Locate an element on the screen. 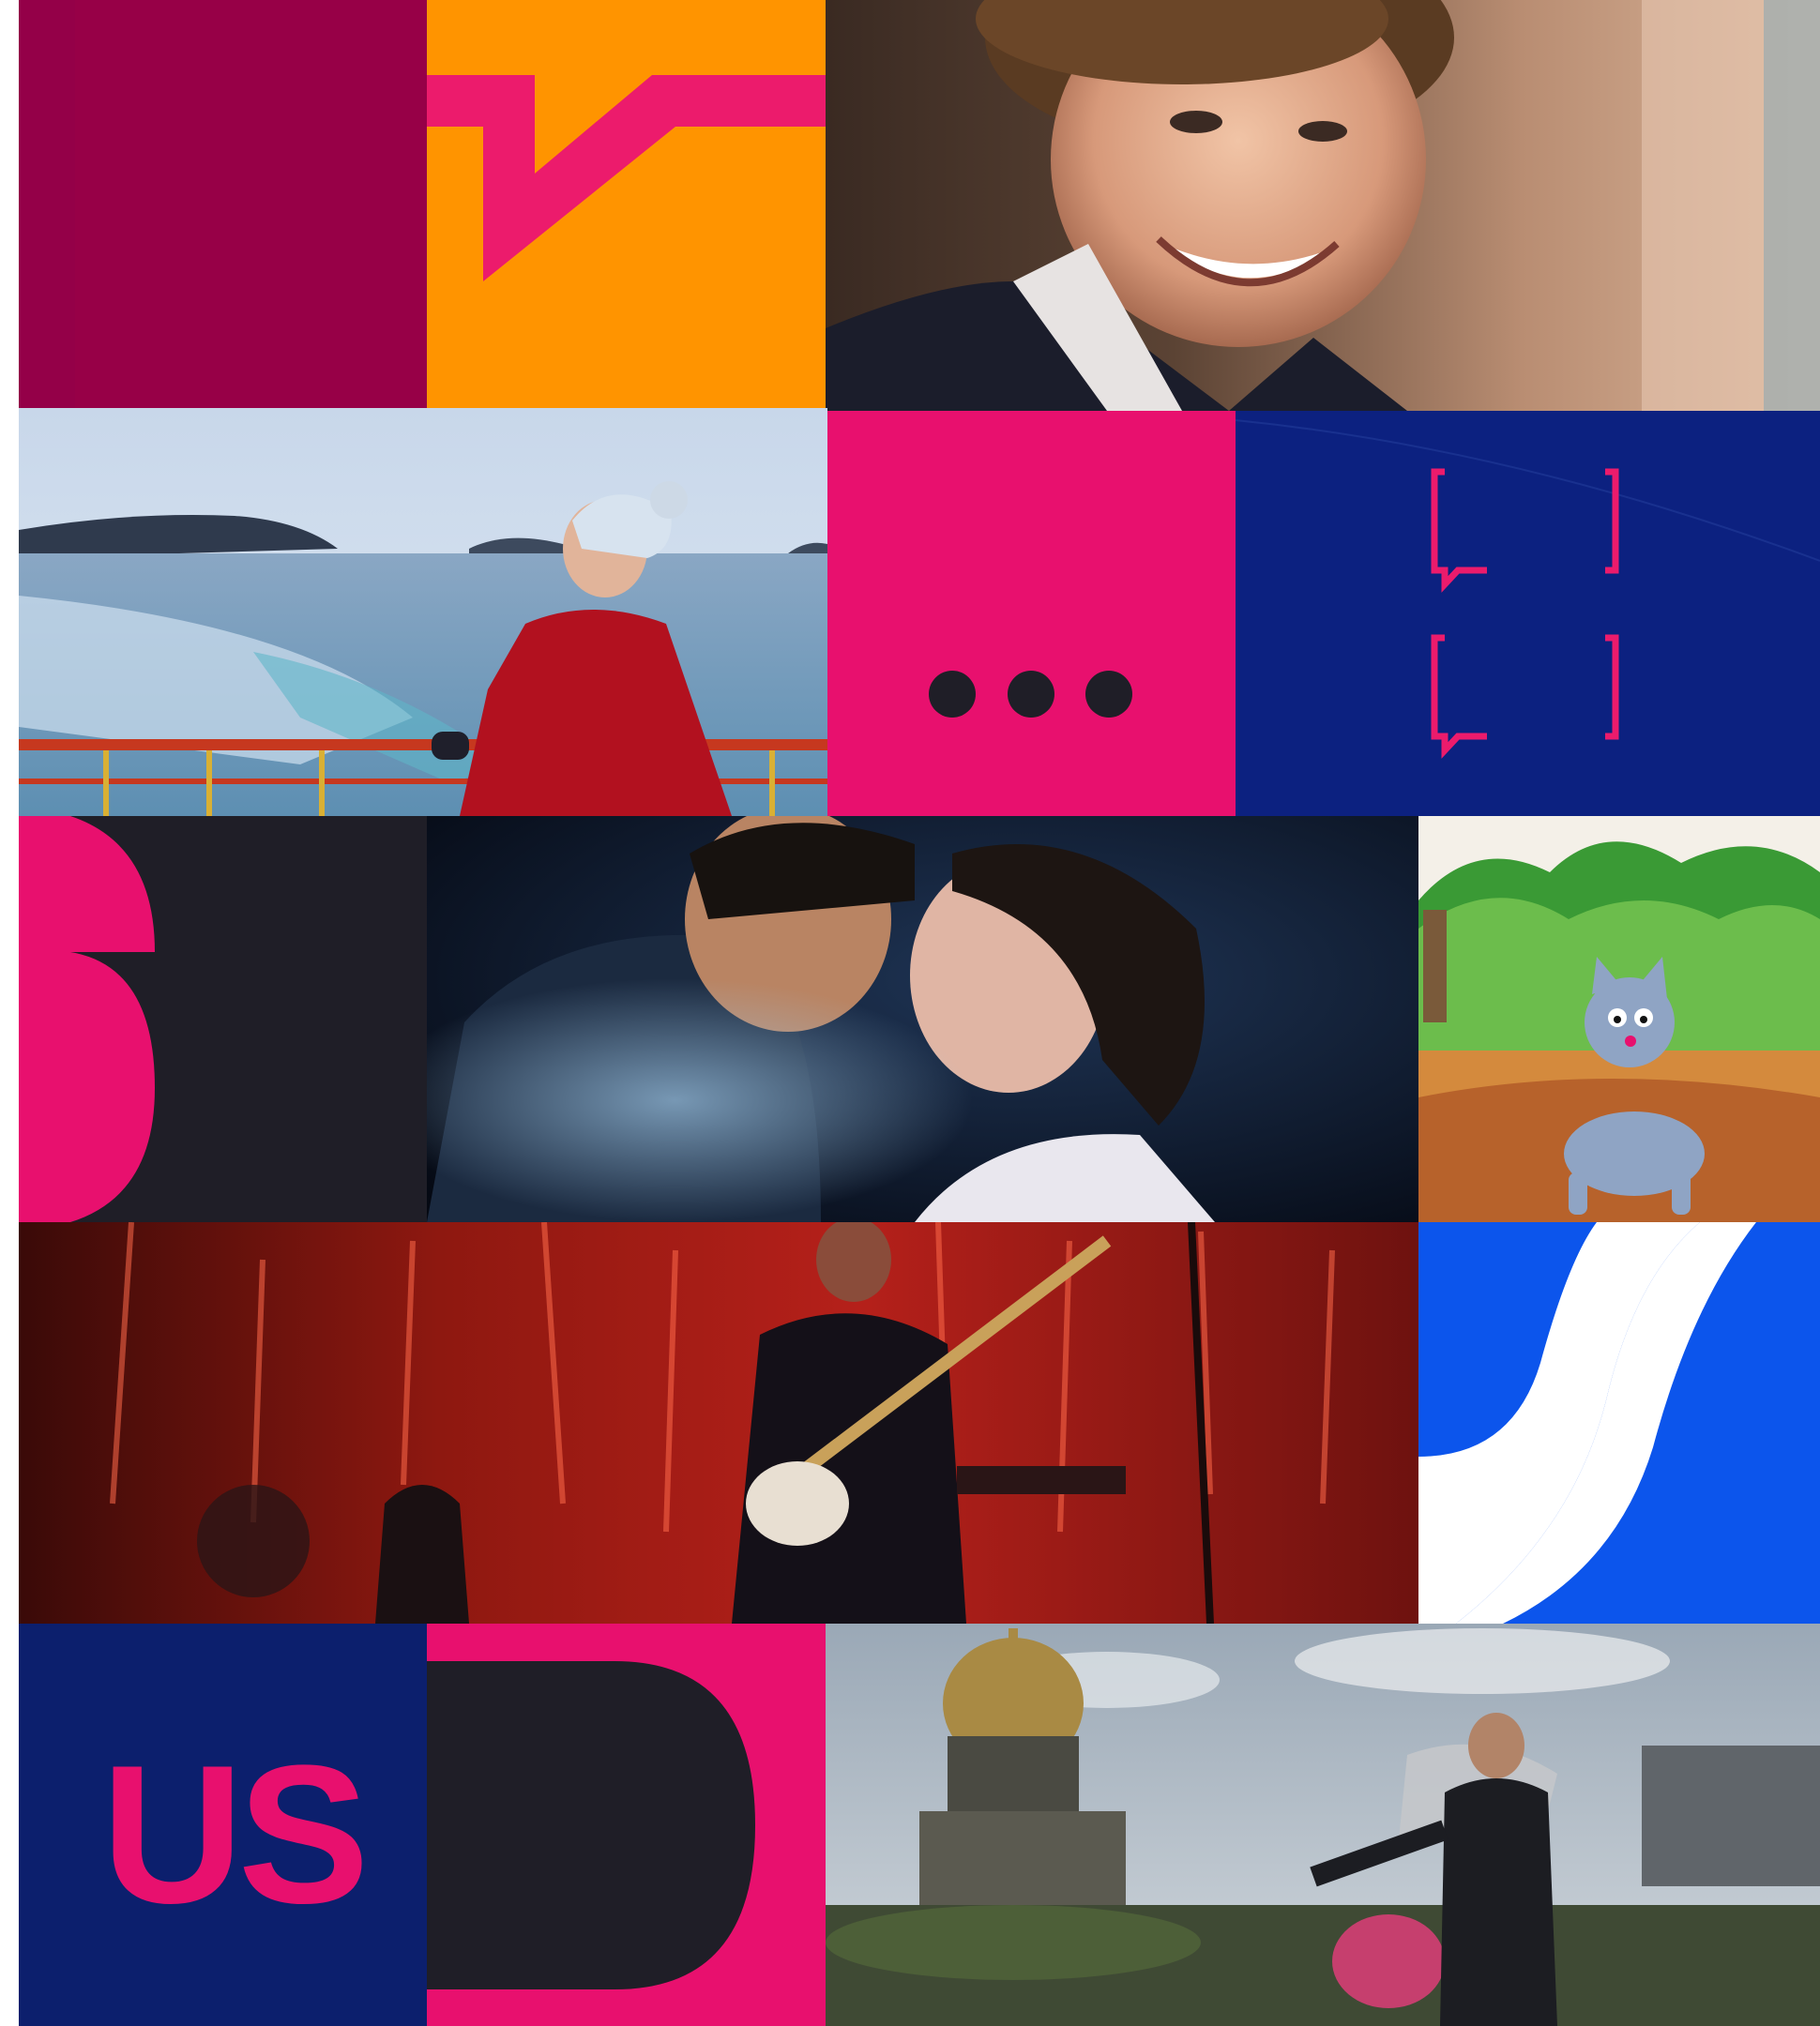 The width and height of the screenshot is (1820, 2026). check-mark-shape is located at coordinates (626, 204).